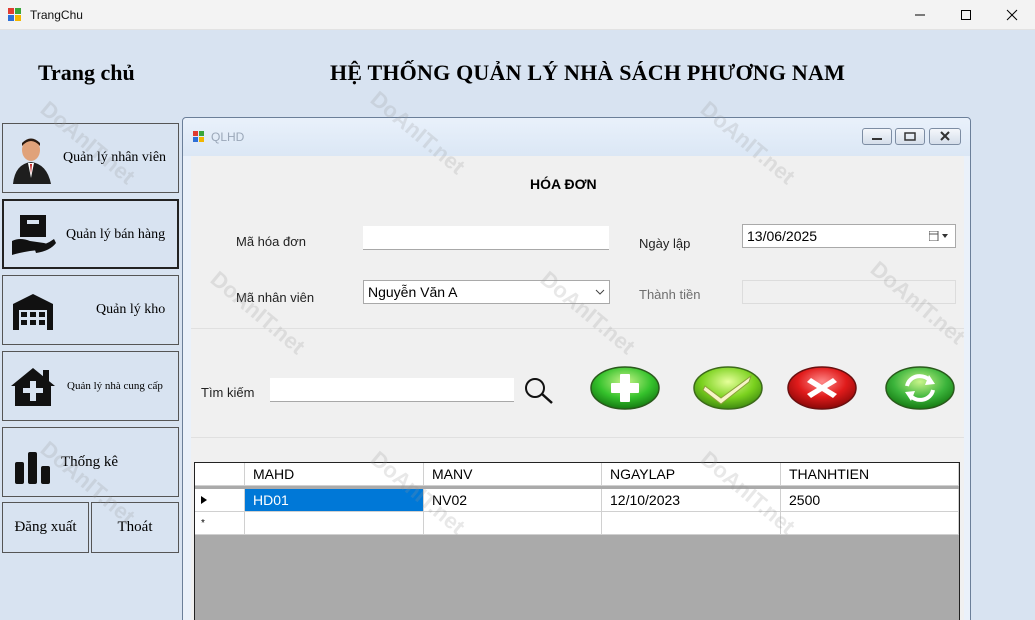 This screenshot has width=1035, height=620. I want to click on system-title: HỆ THỐNG QUẢN LÝ NHÀ SÁCH PHƯƠNG NAM, so click(588, 72).